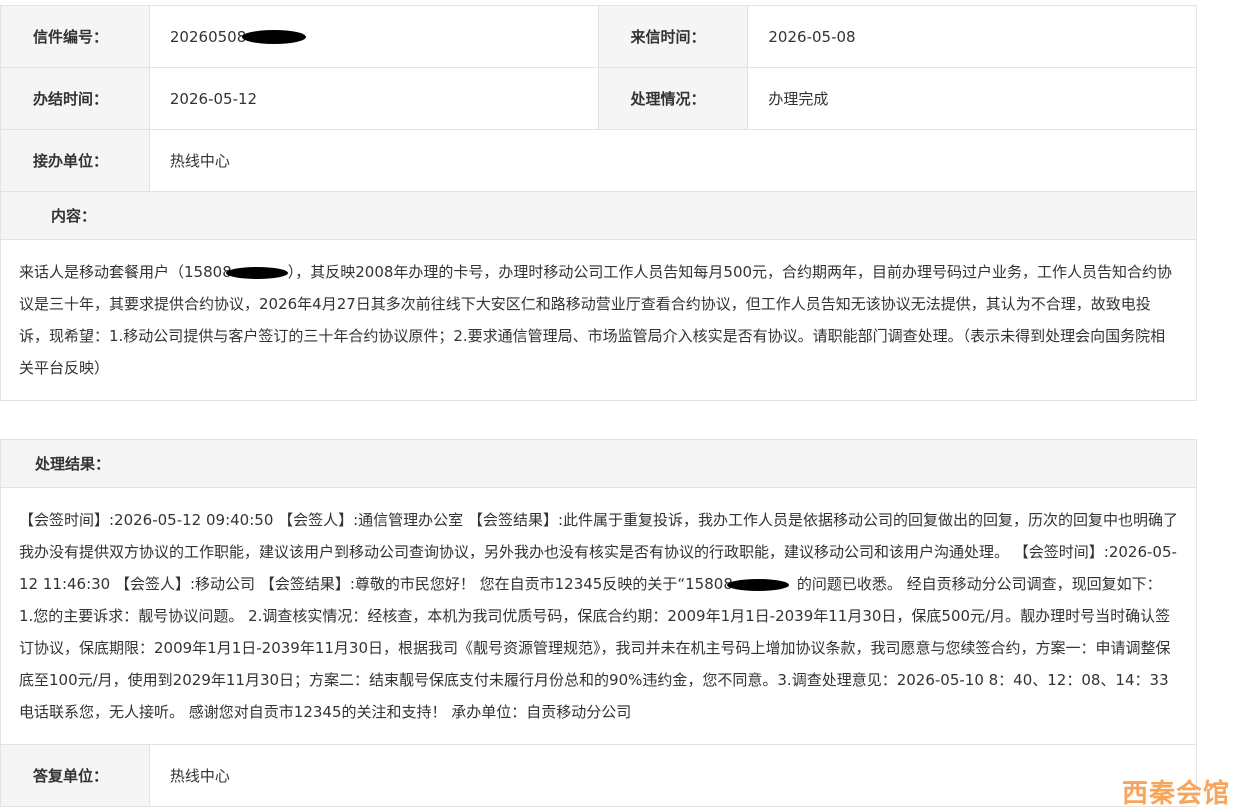 This screenshot has width=1240, height=810. I want to click on info-row: 办结时间： 2026-05-12 处理情况： 办理完成, so click(598, 98).